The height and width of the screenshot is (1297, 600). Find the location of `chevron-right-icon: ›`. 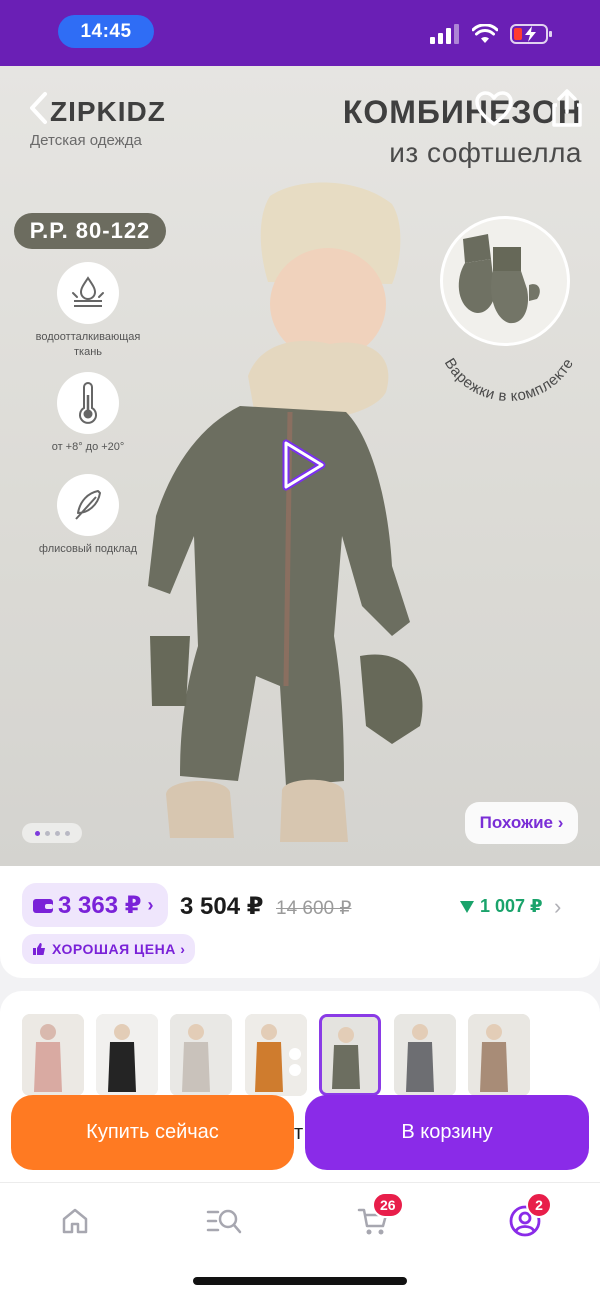

chevron-right-icon: › is located at coordinates (557, 907).